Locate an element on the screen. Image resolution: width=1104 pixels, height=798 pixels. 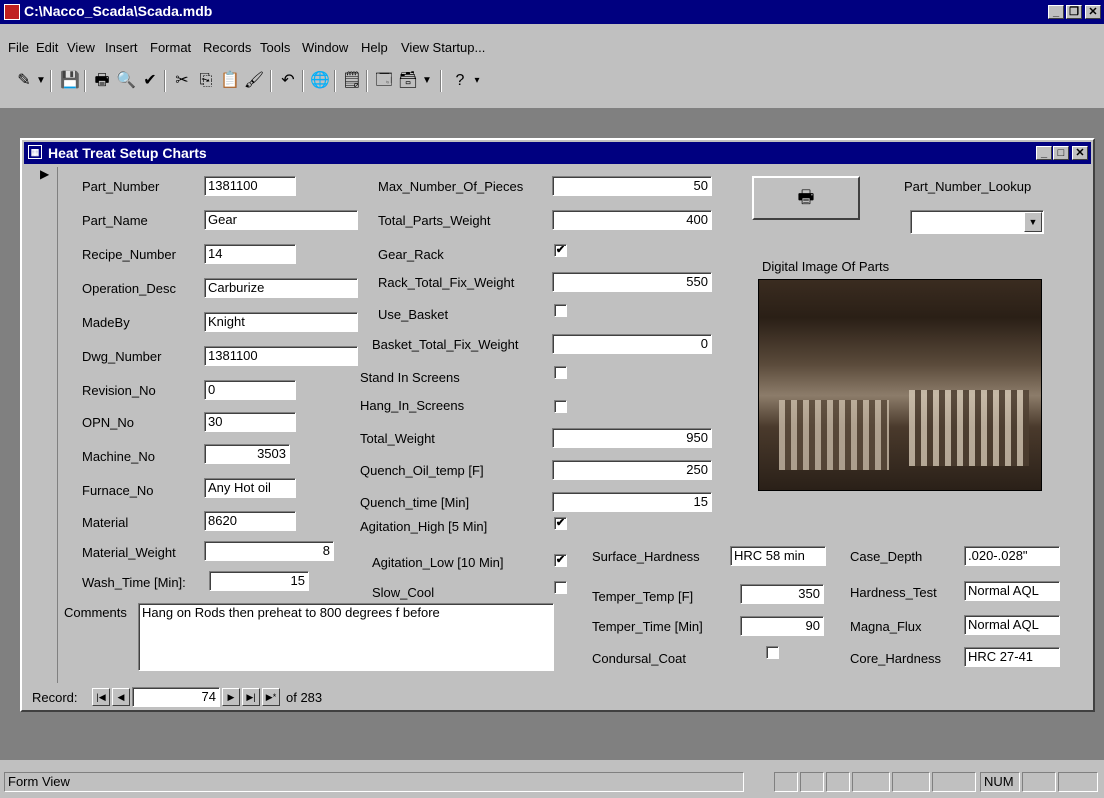
total-weight-label: Total_Weight is located at coordinates (397, 438).